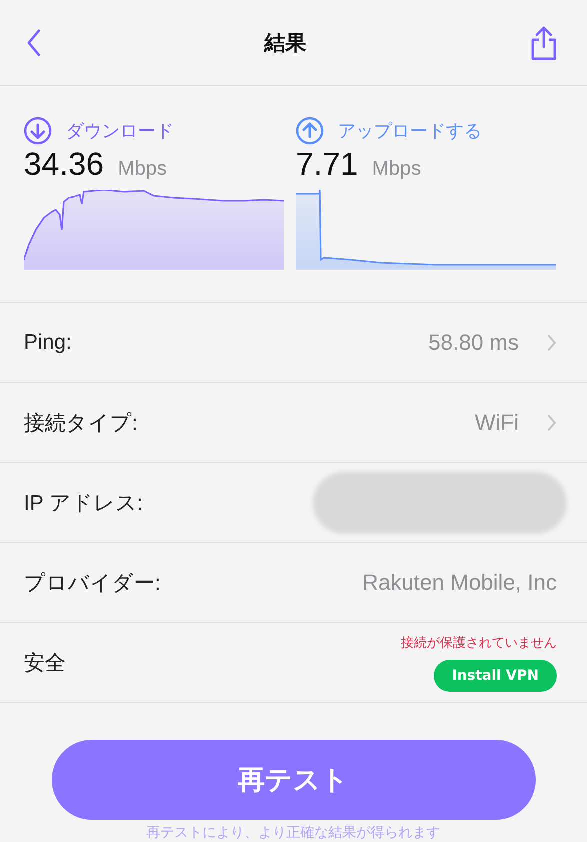 The height and width of the screenshot is (842, 587). Describe the element at coordinates (84, 503) in the screenshot. I see `row-label: IP アドレス:` at that location.